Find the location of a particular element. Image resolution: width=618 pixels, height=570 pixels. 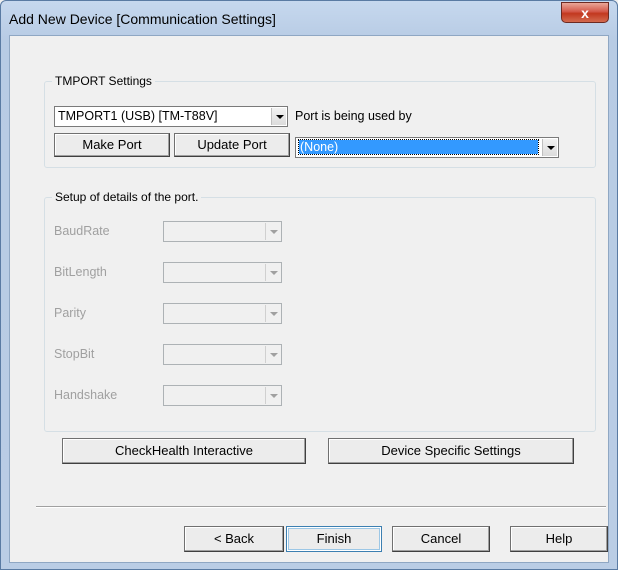

baudrate-label: BaudRate is located at coordinates (82, 231).